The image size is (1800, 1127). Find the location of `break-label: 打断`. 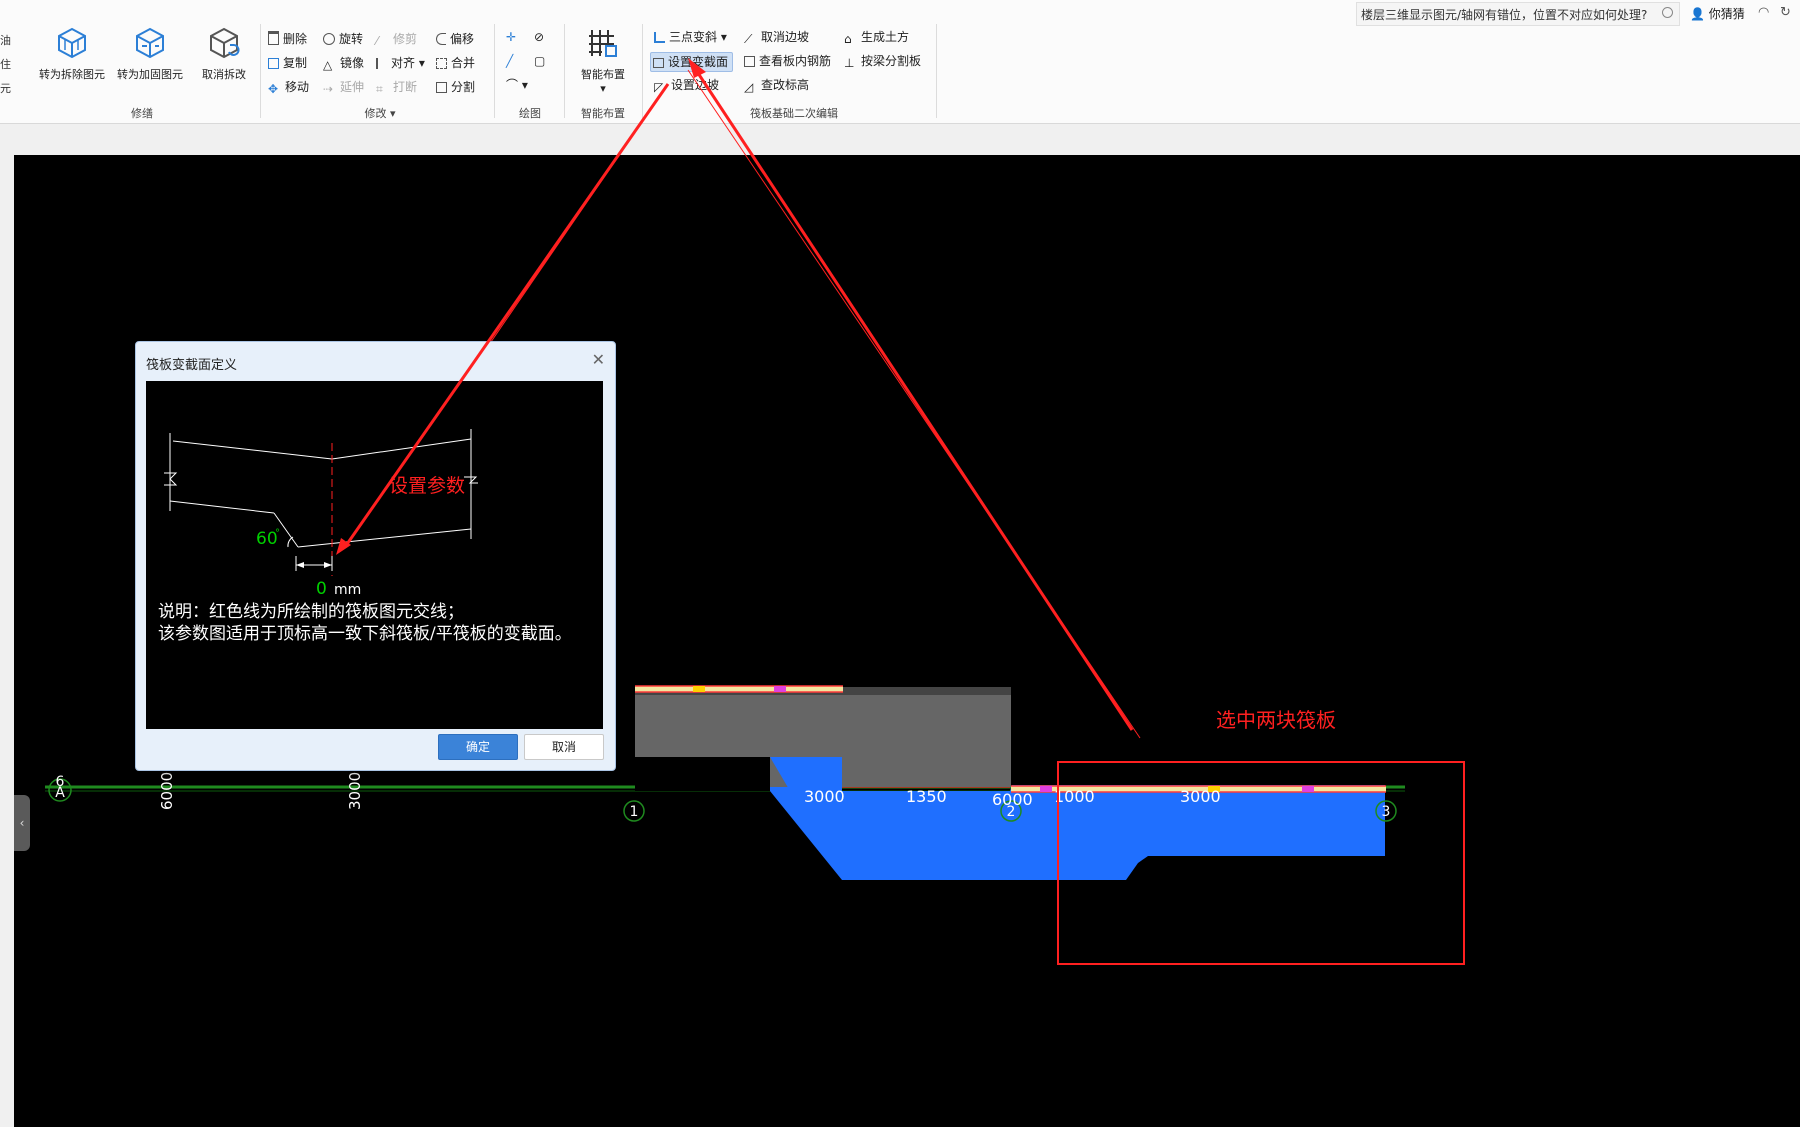

break-label: 打断 is located at coordinates (405, 87).